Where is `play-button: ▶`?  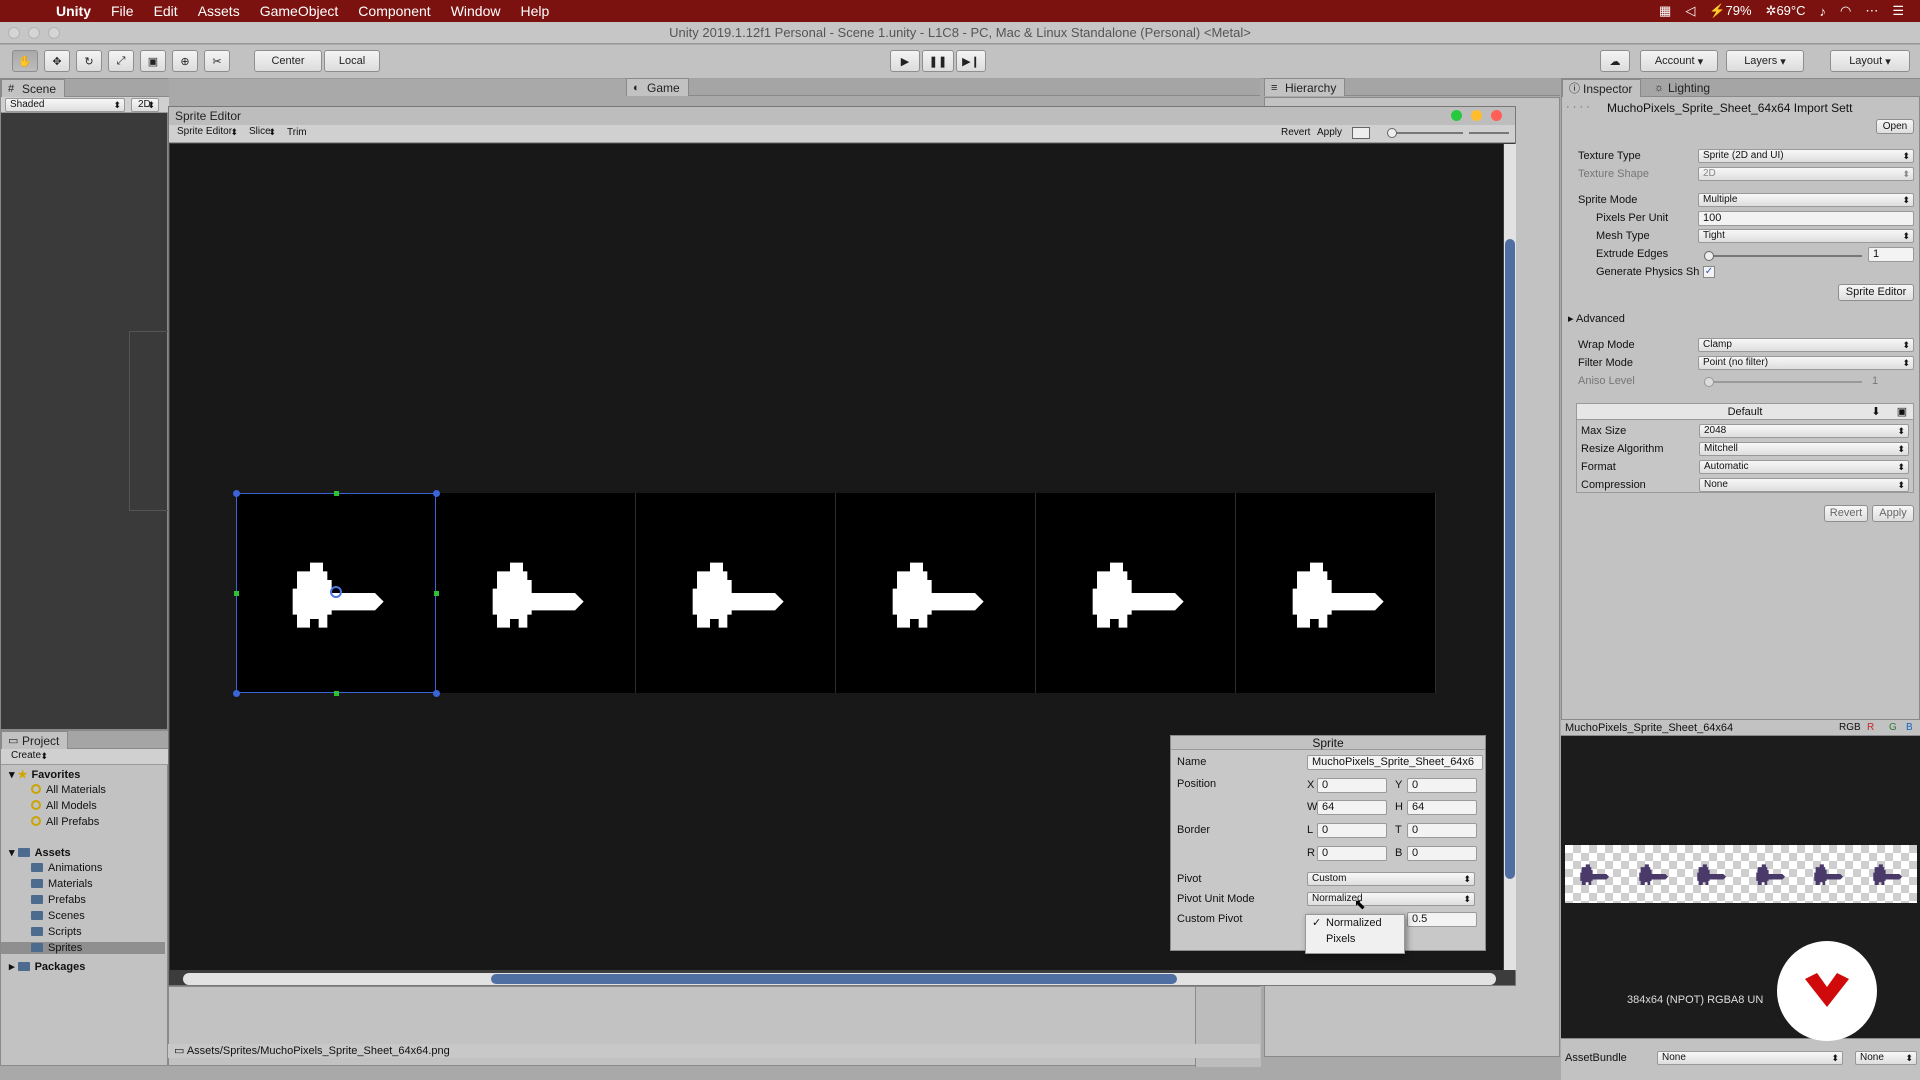
play-button: ▶ is located at coordinates (905, 61).